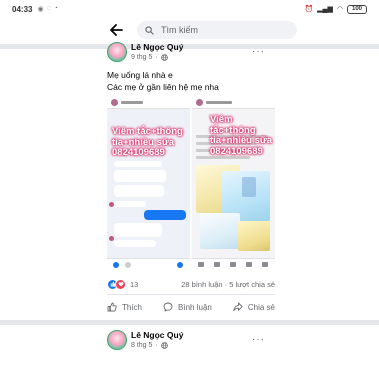  What do you see at coordinates (149, 30) in the screenshot?
I see `search-icon` at bounding box center [149, 30].